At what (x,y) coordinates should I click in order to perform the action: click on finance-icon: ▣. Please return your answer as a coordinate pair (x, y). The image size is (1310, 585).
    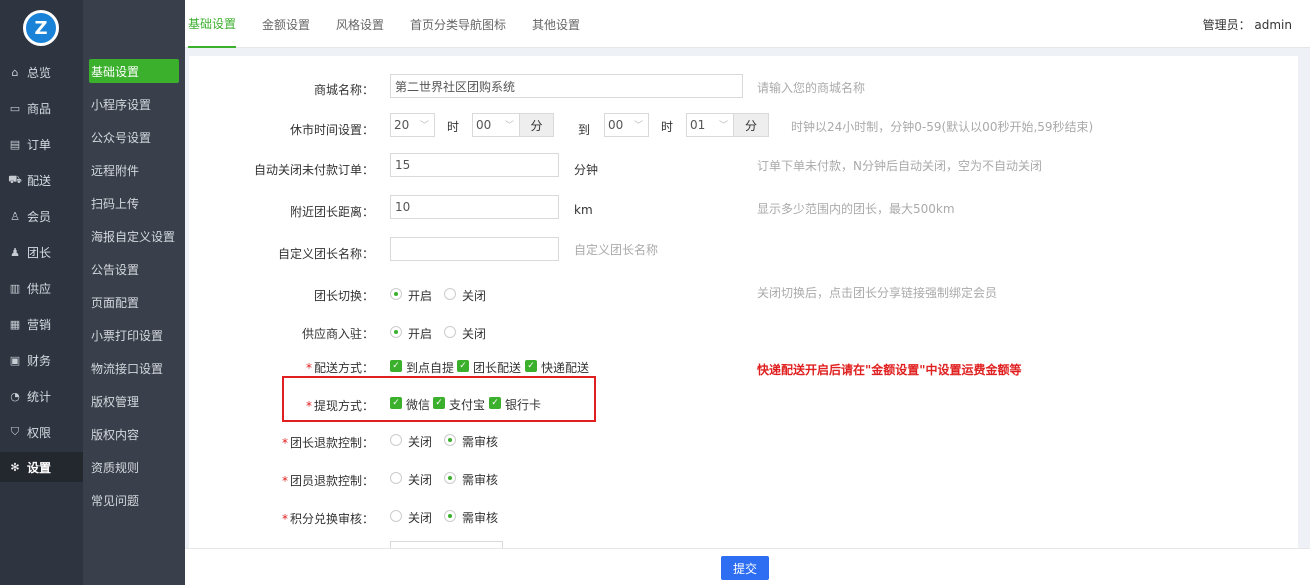
    Looking at the image, I should click on (15, 360).